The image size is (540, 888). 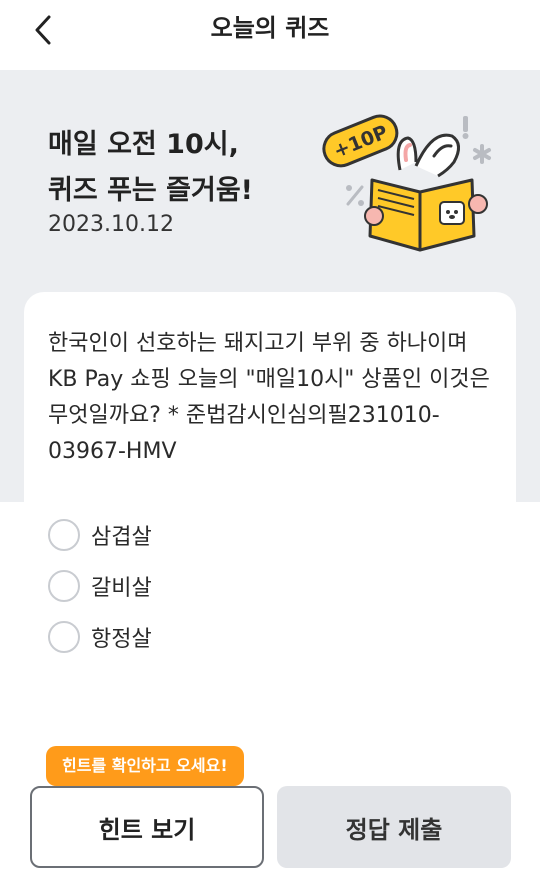 What do you see at coordinates (244, 415) in the screenshot?
I see `question-line: 무엇일까요? * 준법감시인심의필231010-` at bounding box center [244, 415].